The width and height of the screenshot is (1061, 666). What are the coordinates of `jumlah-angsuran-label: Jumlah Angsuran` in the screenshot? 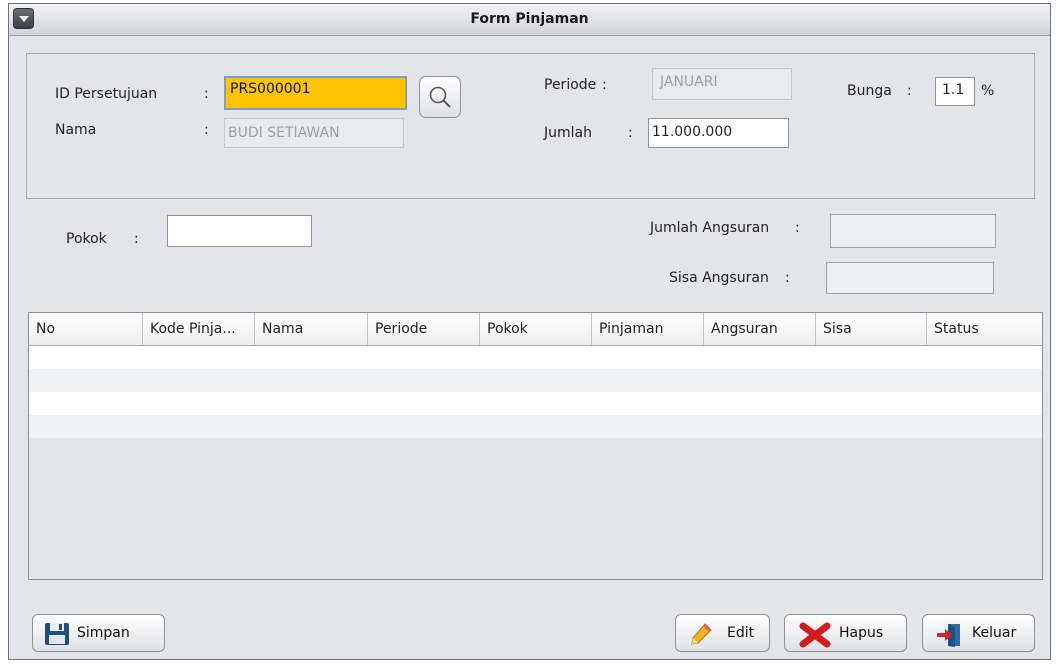 It's located at (710, 228).